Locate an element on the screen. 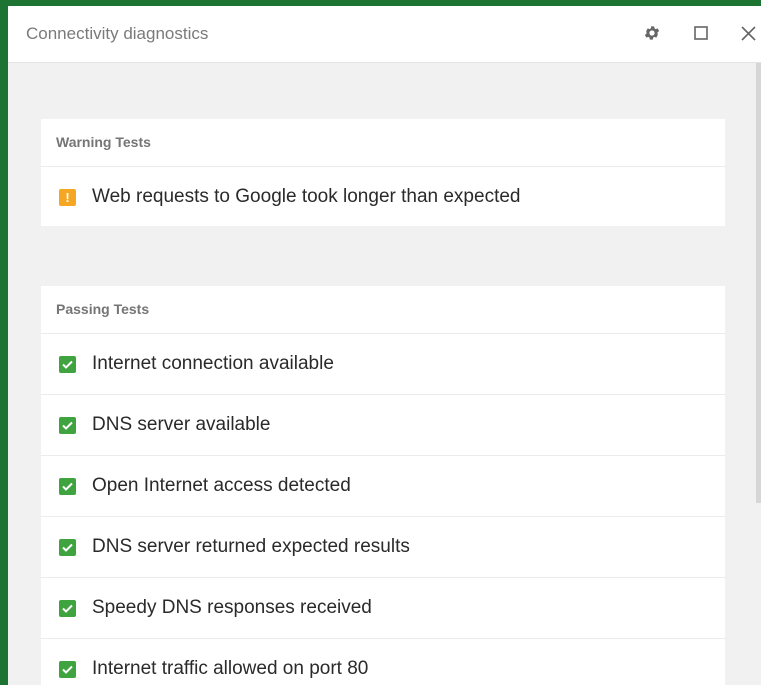 This screenshot has width=761, height=685. list-item: Internet connection available is located at coordinates (383, 364).